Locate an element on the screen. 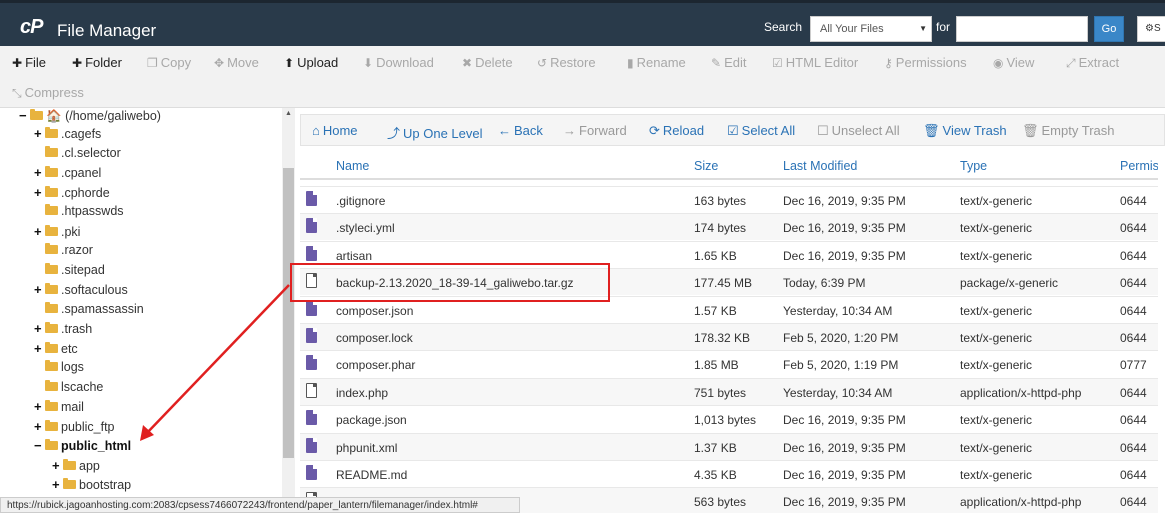 Image resolution: width=1165 pixels, height=513 pixels. col-name: Name is located at coordinates (352, 166).